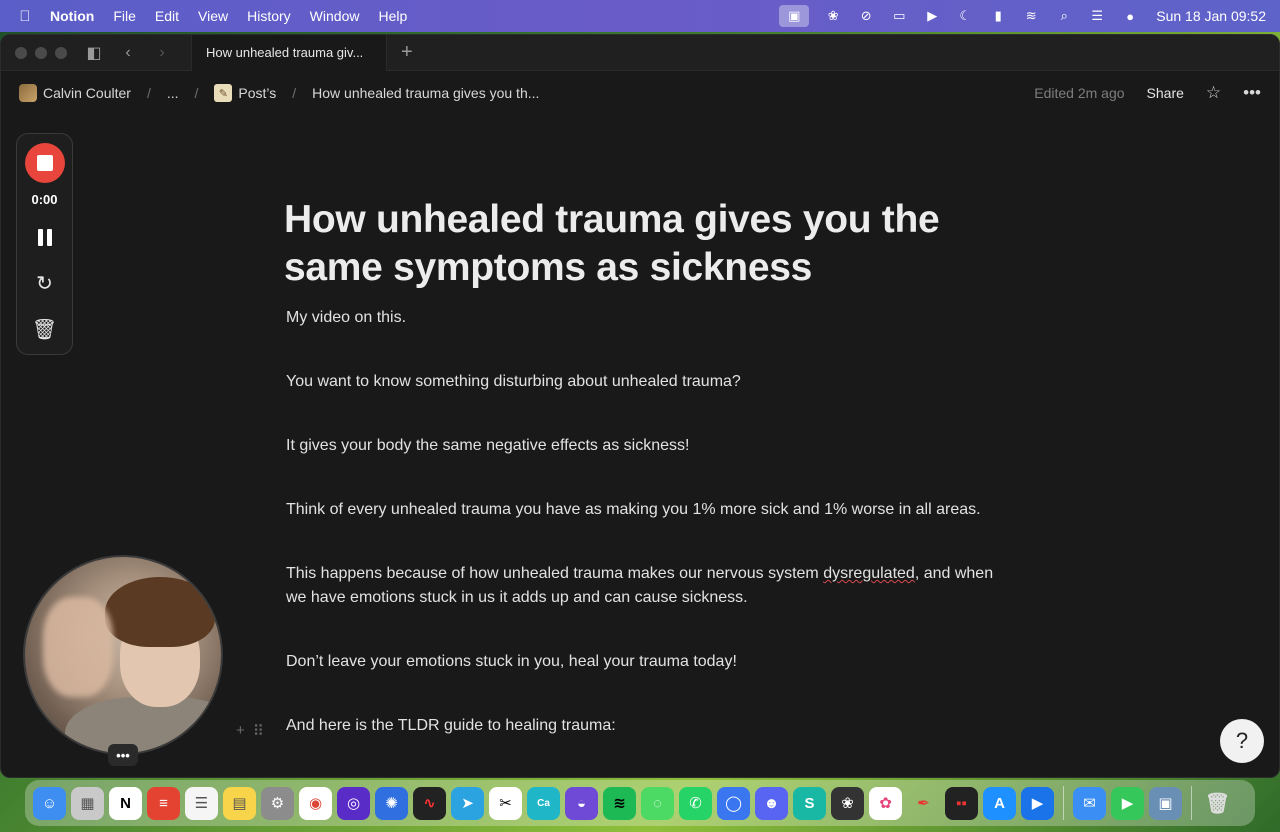 The image size is (1280, 832). I want to click on todoist-icon: ≡, so click(163, 803).